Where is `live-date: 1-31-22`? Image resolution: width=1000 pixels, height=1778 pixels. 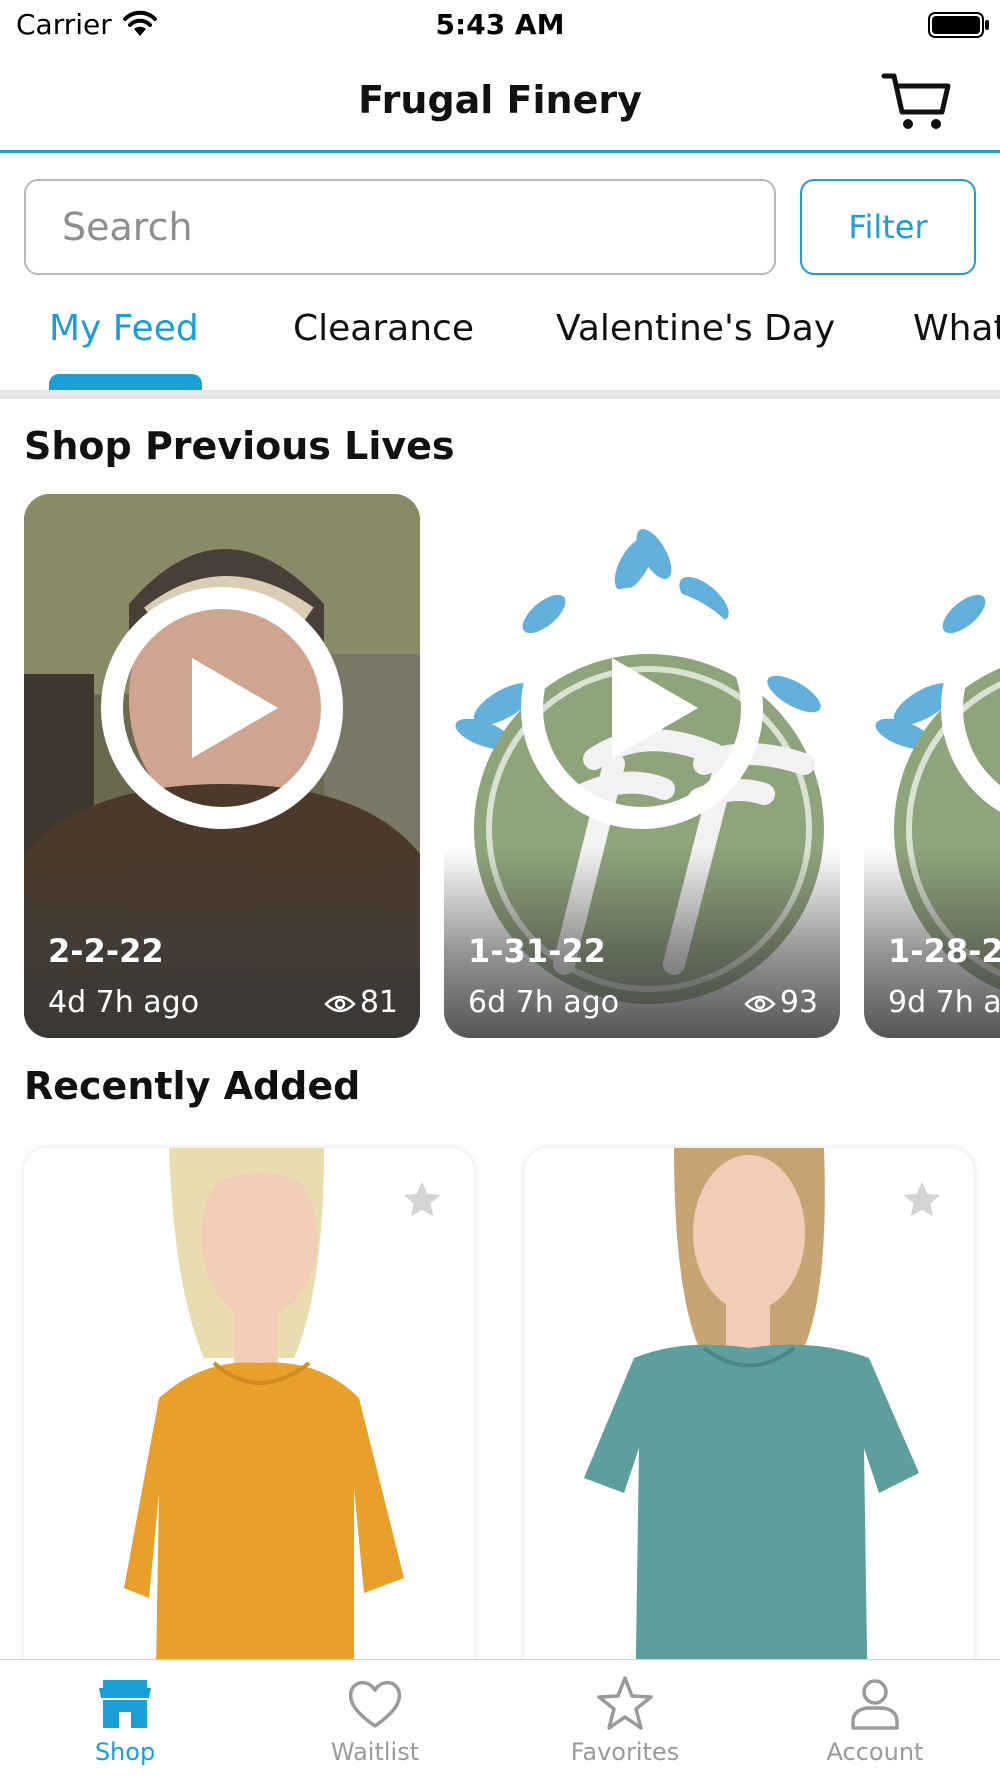
live-date: 1-31-22 is located at coordinates (537, 951).